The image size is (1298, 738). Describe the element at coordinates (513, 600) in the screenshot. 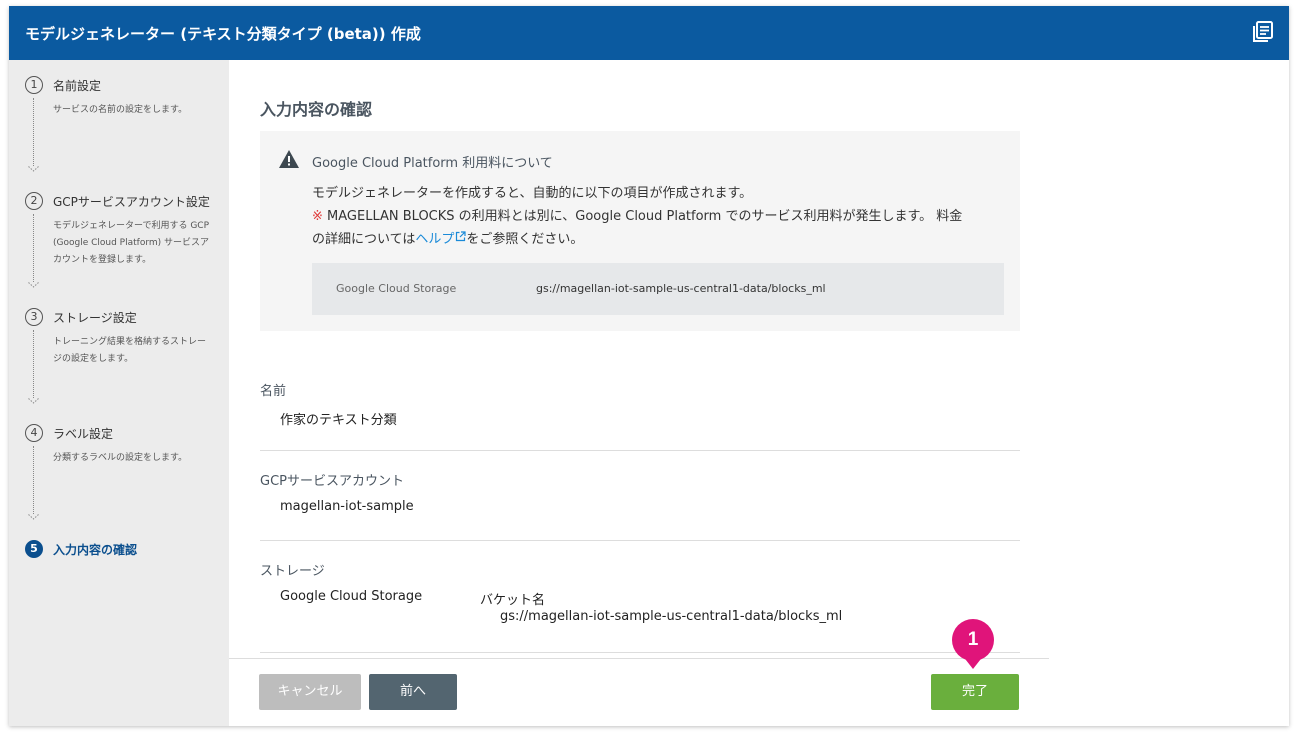

I see `bucket-label: バケット名` at that location.